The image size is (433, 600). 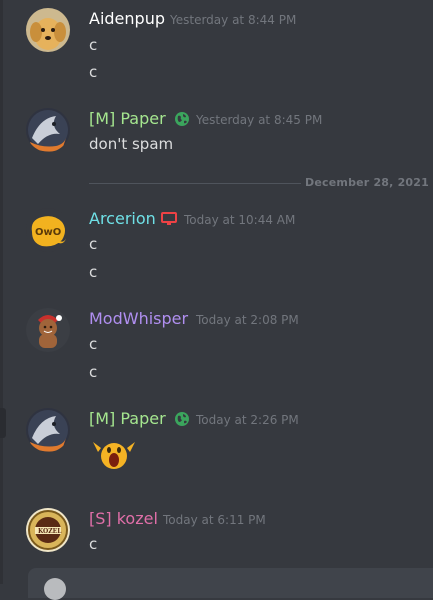 What do you see at coordinates (131, 144) in the screenshot?
I see `message-line: don't spam` at bounding box center [131, 144].